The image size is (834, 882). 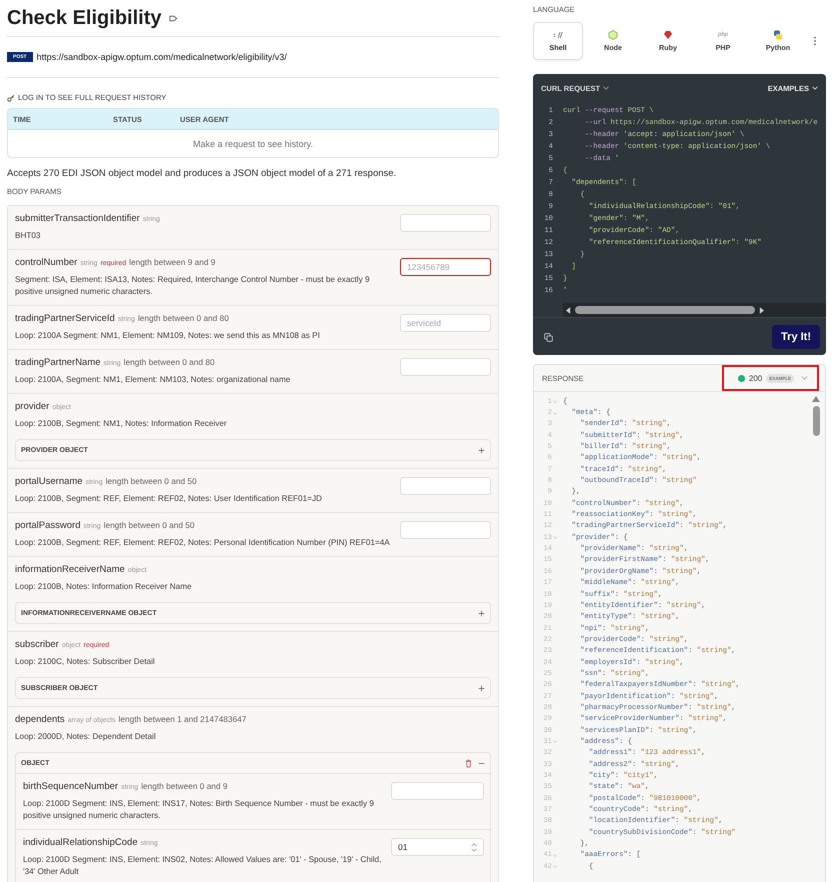 I want to click on param-name: informationReceiverName, so click(x=70, y=569).